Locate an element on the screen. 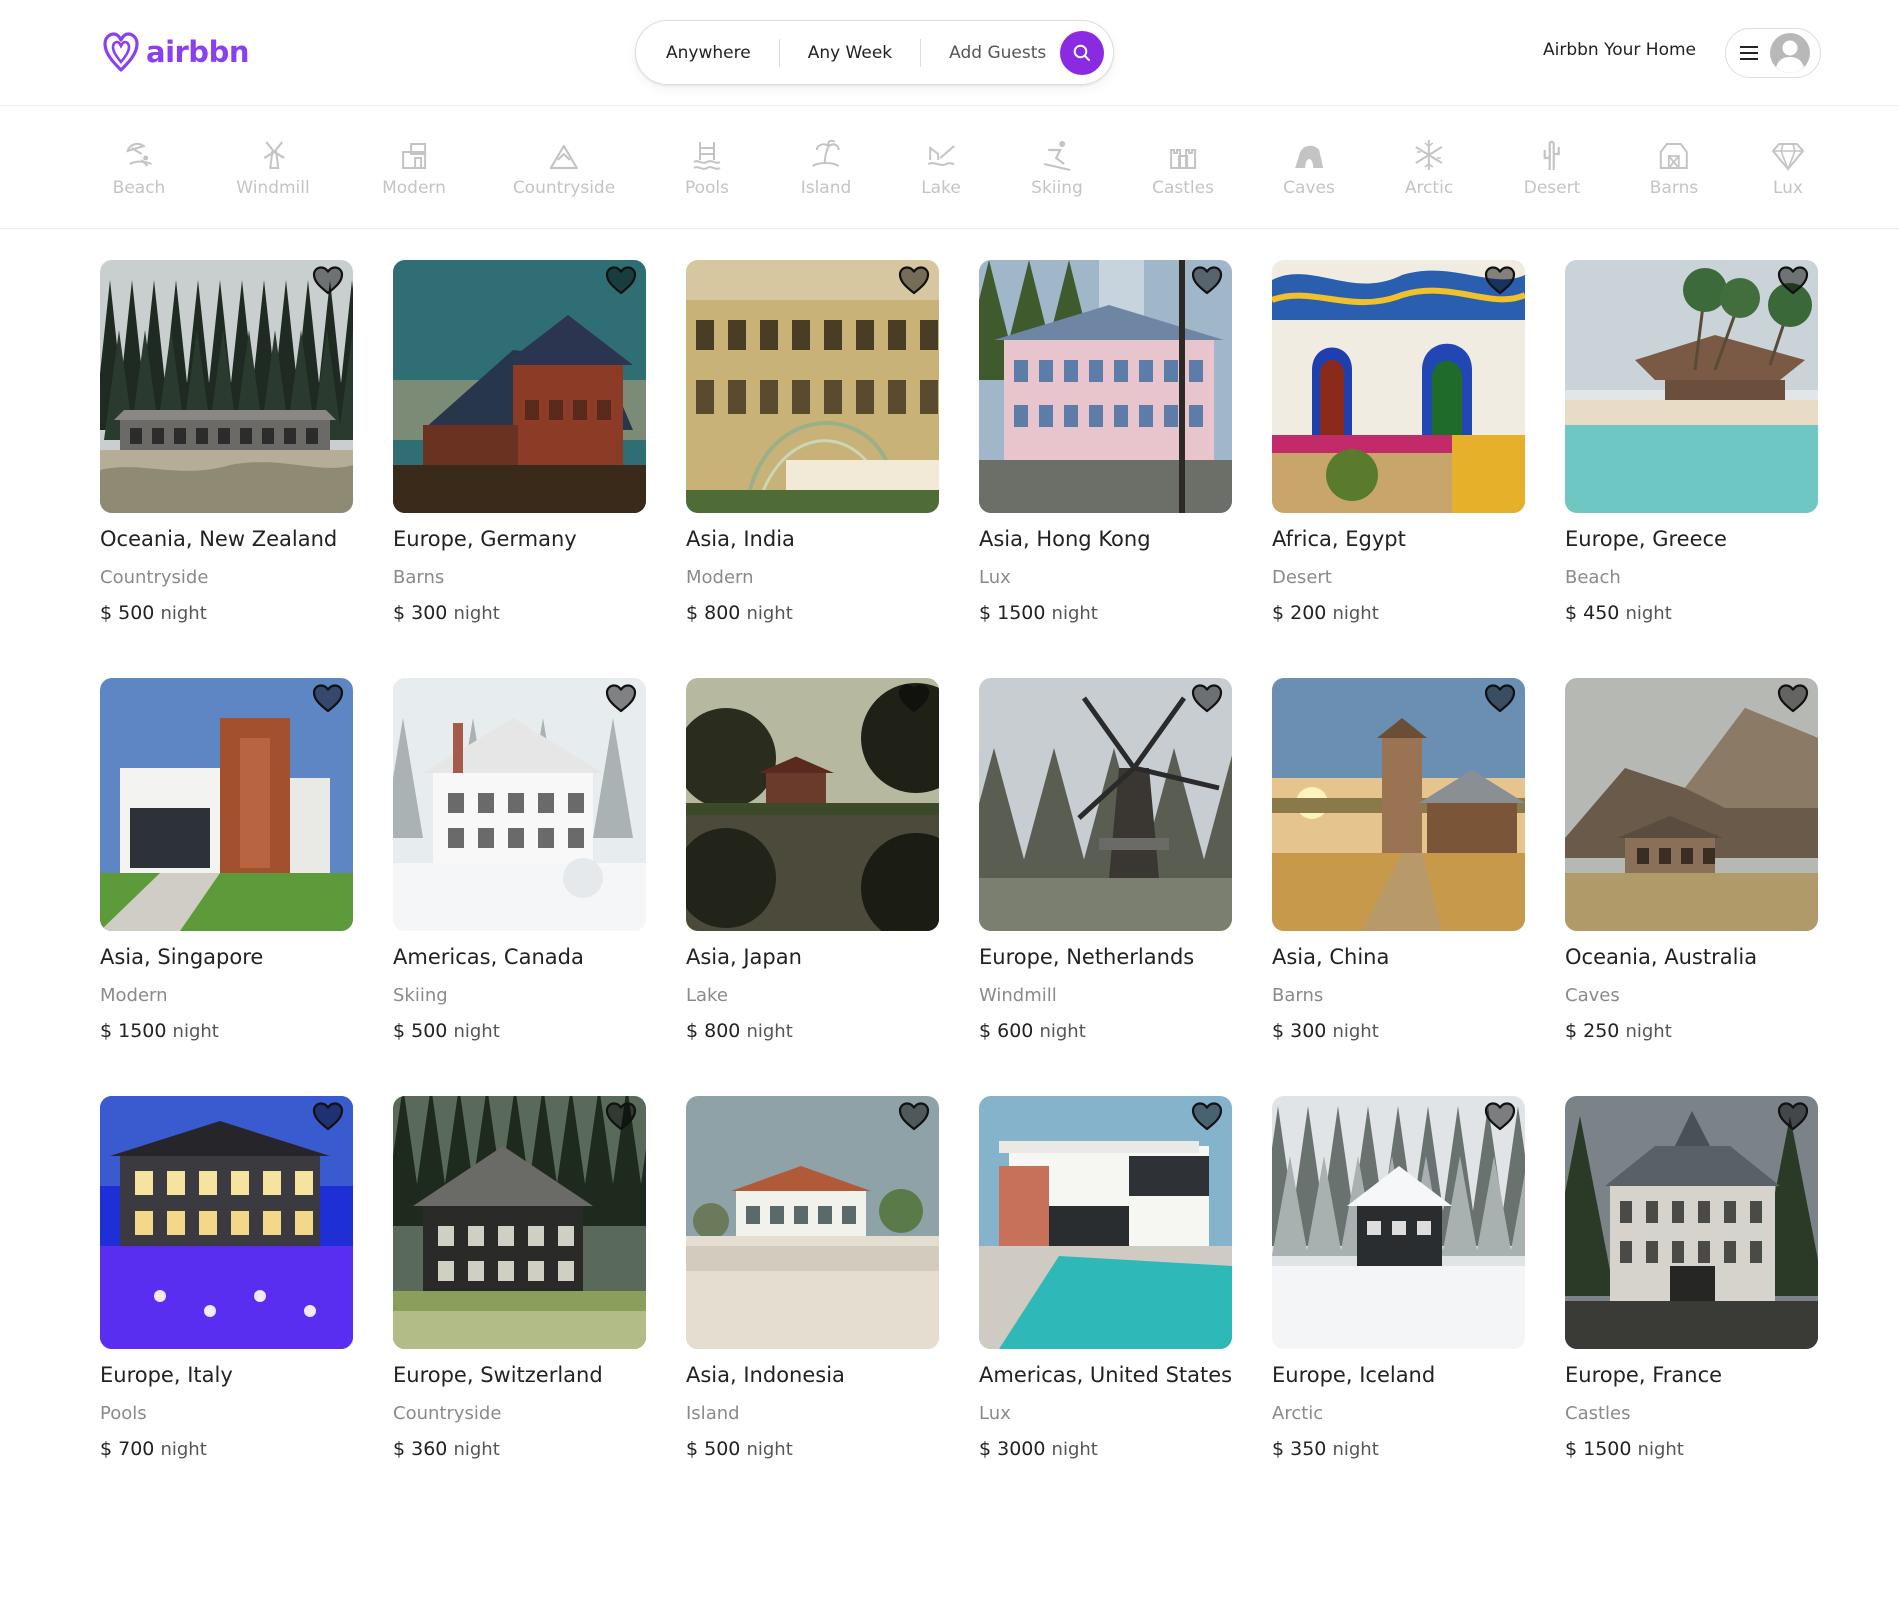 This screenshot has height=1605, width=1899. listing-card: Asia, Singapore Modern $ 1500 night is located at coordinates (226, 887).